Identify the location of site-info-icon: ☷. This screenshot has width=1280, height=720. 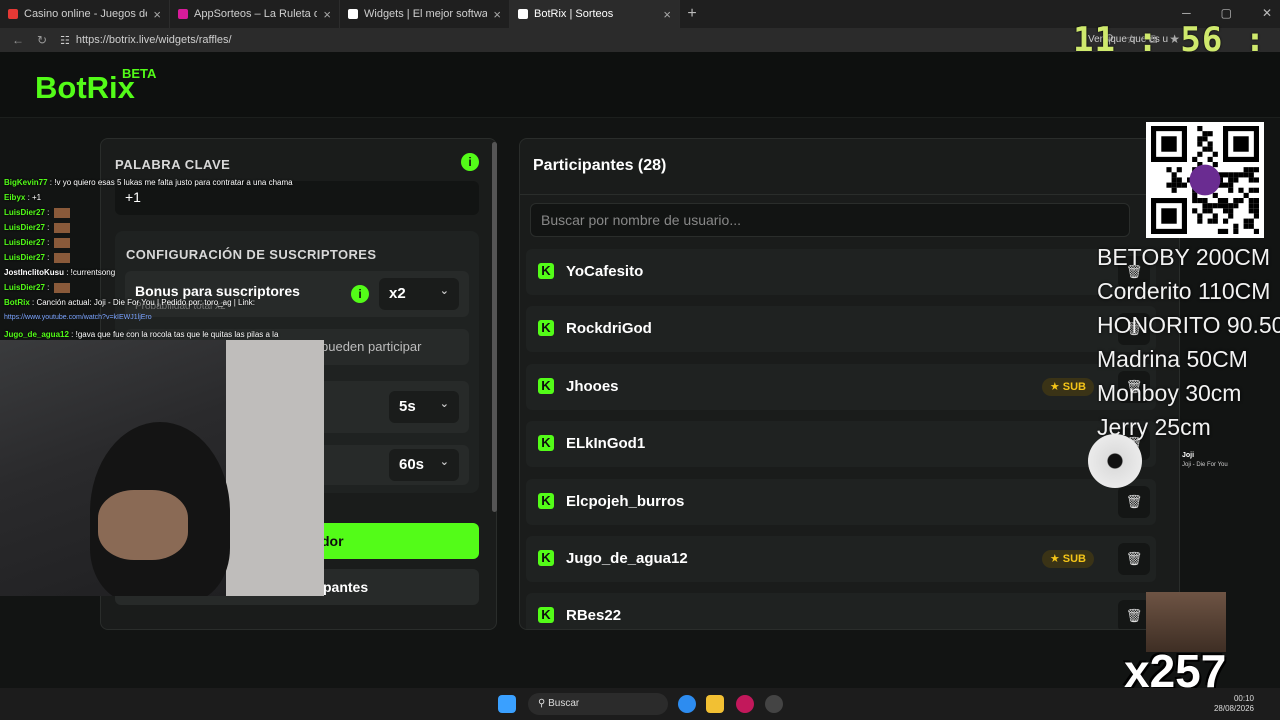
(65, 40).